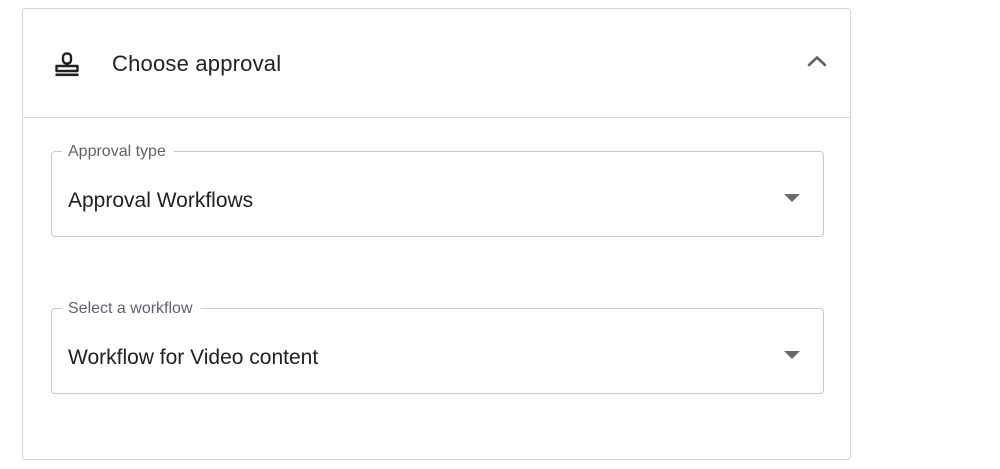 The height and width of the screenshot is (469, 1000). What do you see at coordinates (197, 63) in the screenshot?
I see `panel-title: Choose approval` at bounding box center [197, 63].